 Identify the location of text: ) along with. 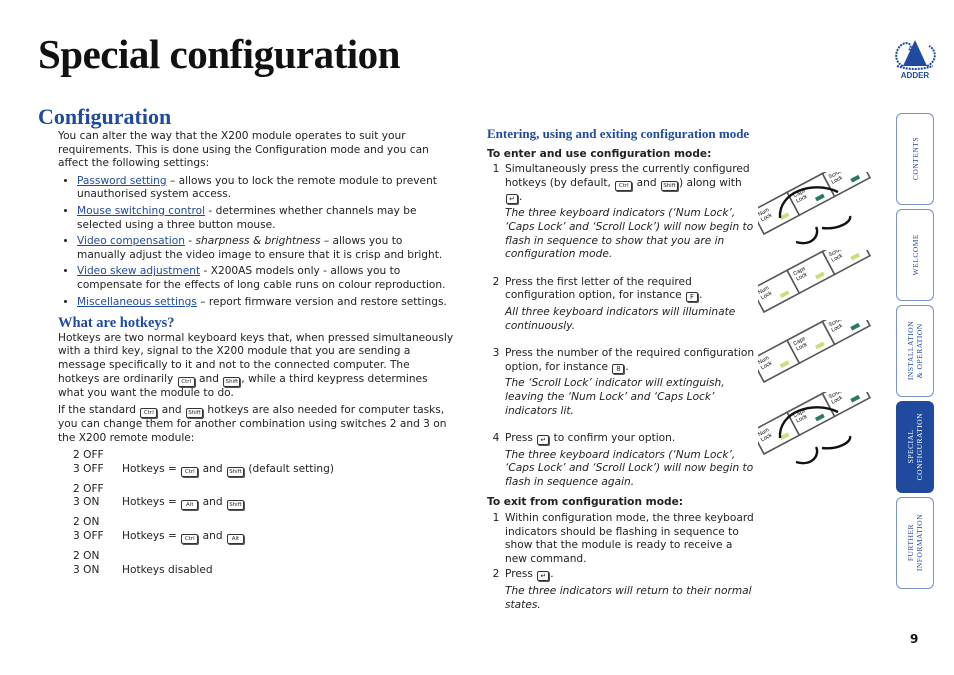
(710, 182).